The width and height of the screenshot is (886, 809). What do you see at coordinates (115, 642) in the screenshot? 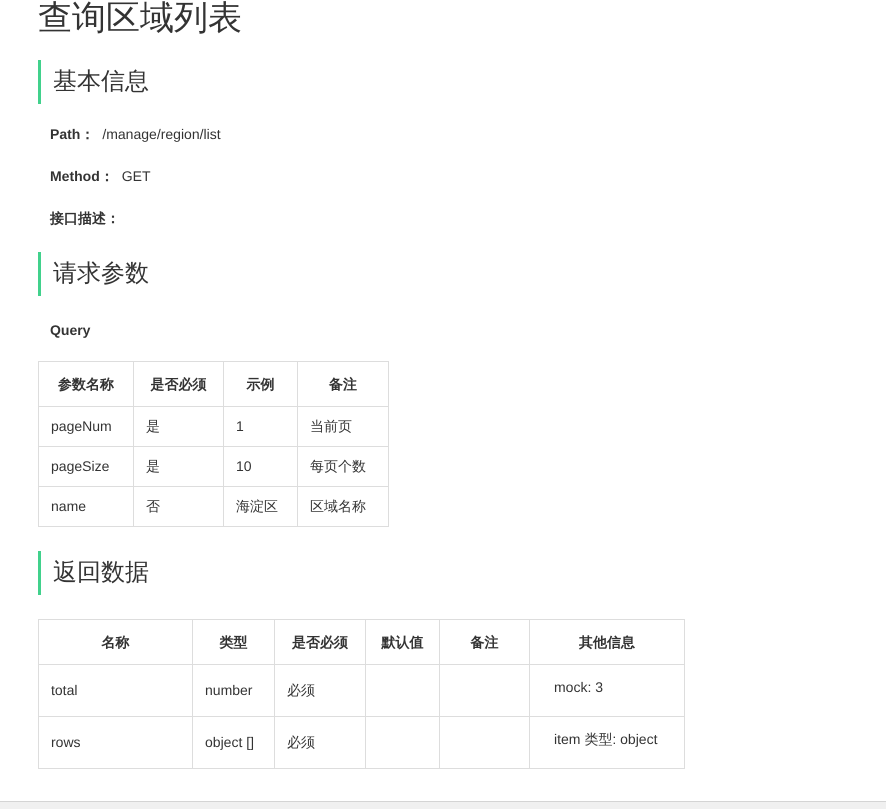
I see `column-header: 名称` at bounding box center [115, 642].